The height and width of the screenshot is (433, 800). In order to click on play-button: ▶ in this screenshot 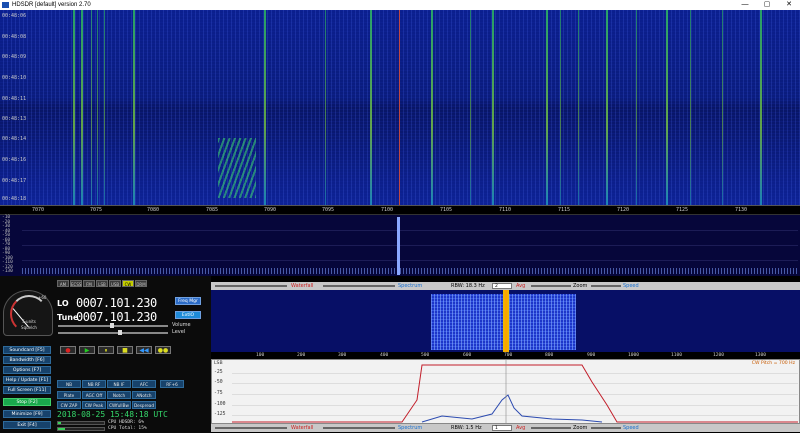, I will do `click(87, 350)`.